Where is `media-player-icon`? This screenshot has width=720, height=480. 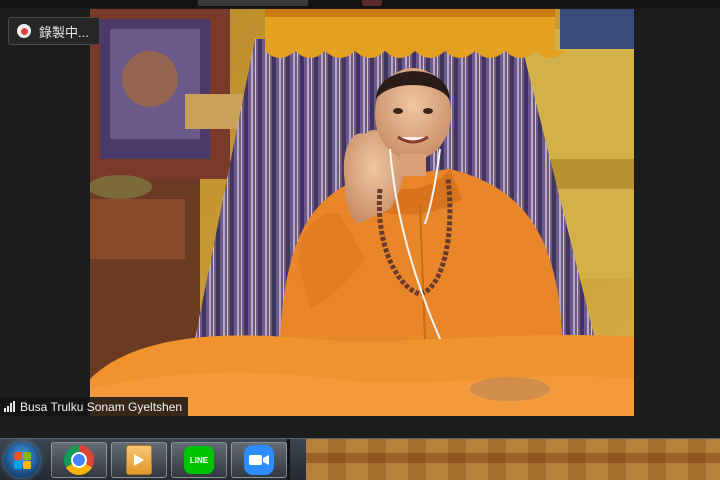
media-player-icon is located at coordinates (139, 460).